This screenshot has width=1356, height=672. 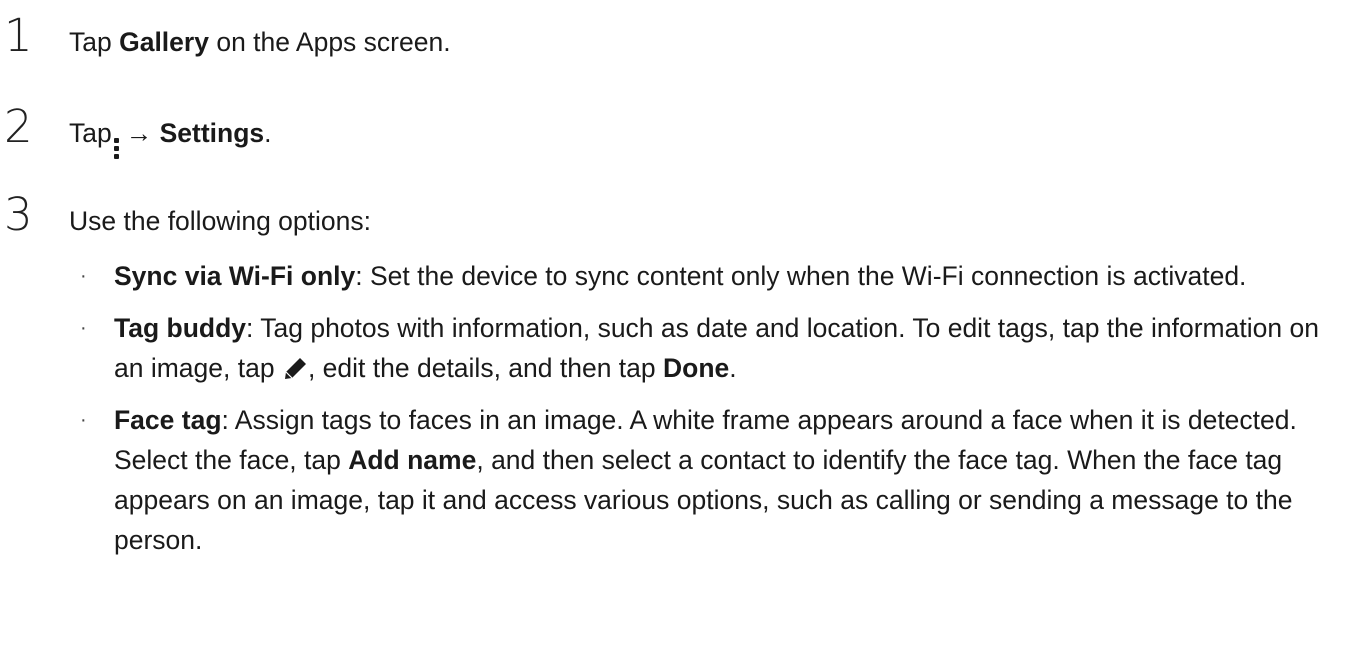 I want to click on step-3: 3 Use the following options:, so click(x=185, y=214).